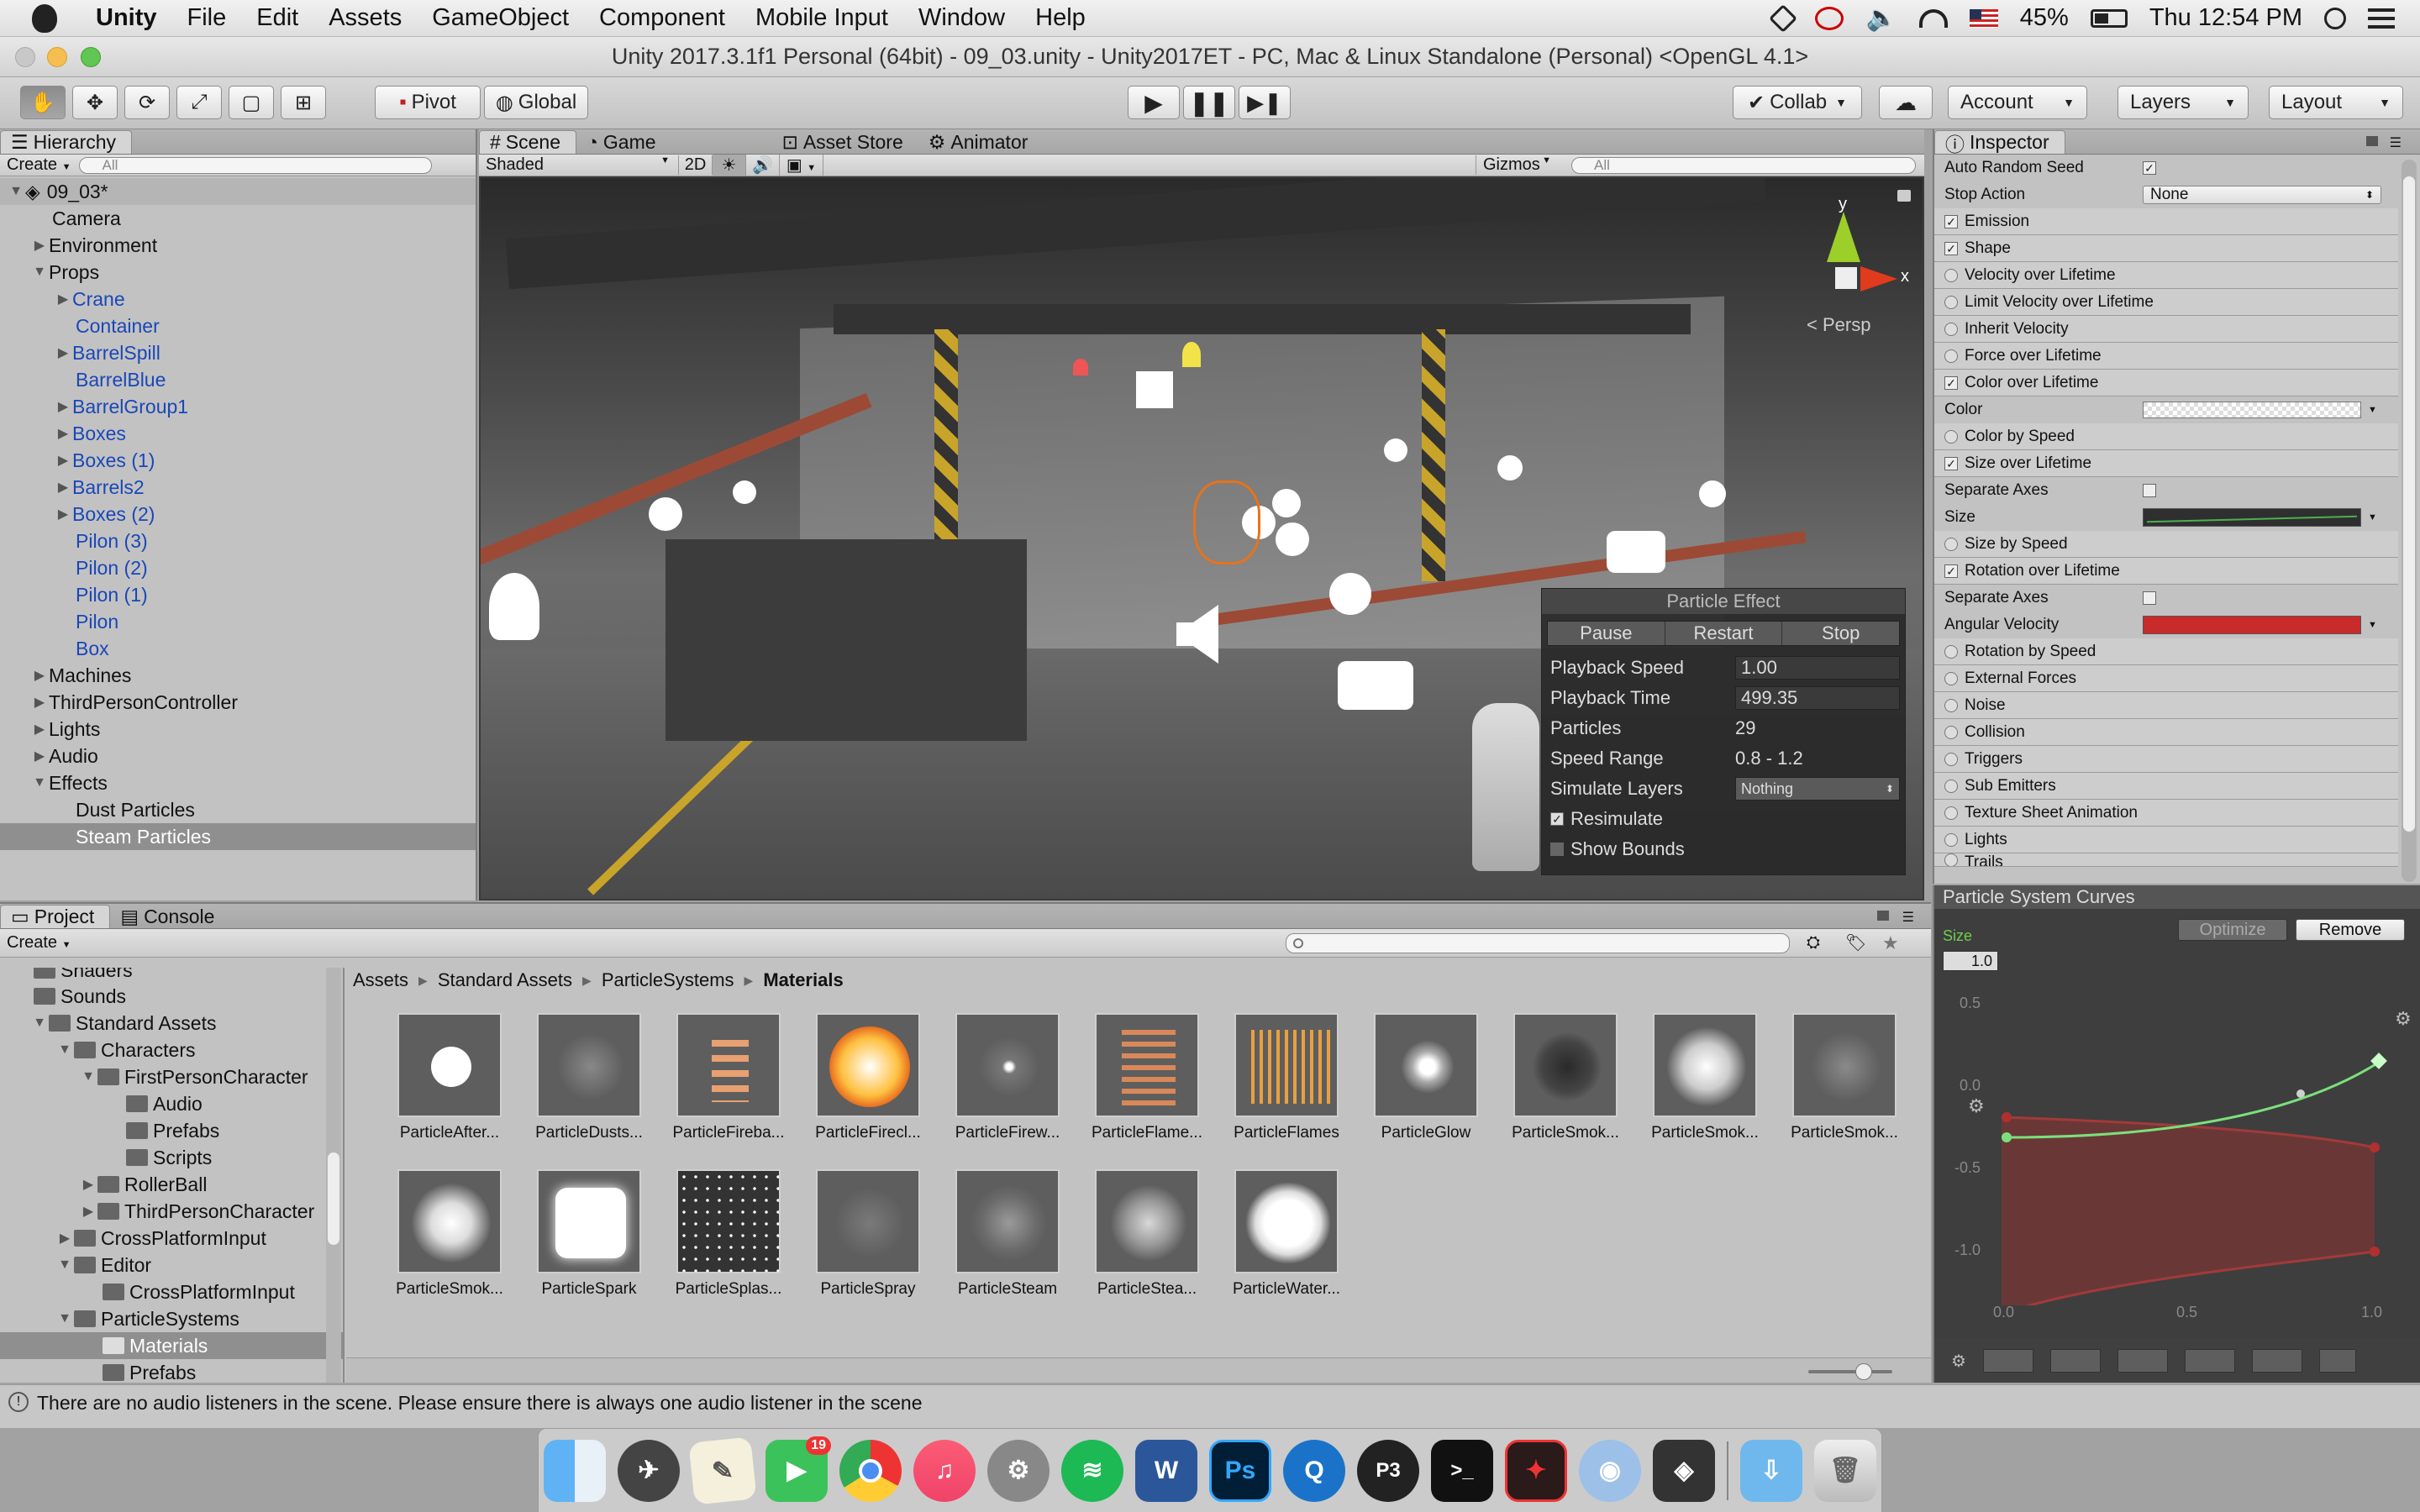 Image resolution: width=2420 pixels, height=1512 pixels. What do you see at coordinates (2166, 544) in the screenshot?
I see `module-size-by-speed: Size by Speed` at bounding box center [2166, 544].